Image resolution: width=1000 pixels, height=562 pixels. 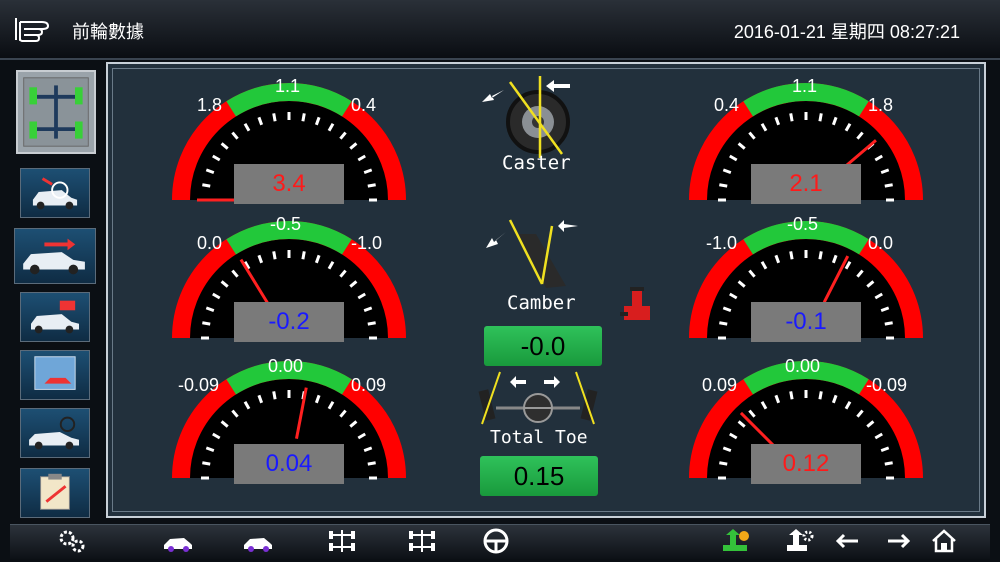 What do you see at coordinates (636, 304) in the screenshot?
I see `car-jack-icon` at bounding box center [636, 304].